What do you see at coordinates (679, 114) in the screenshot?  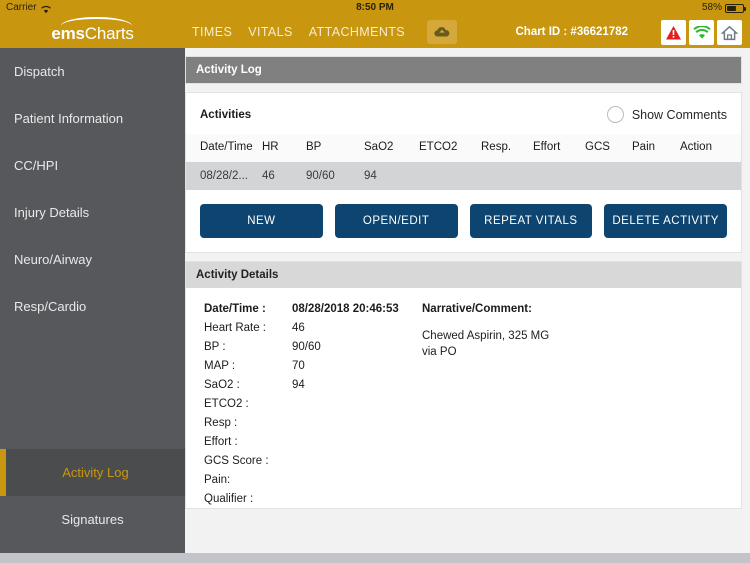 I see `show-comments-label: Show Comments` at bounding box center [679, 114].